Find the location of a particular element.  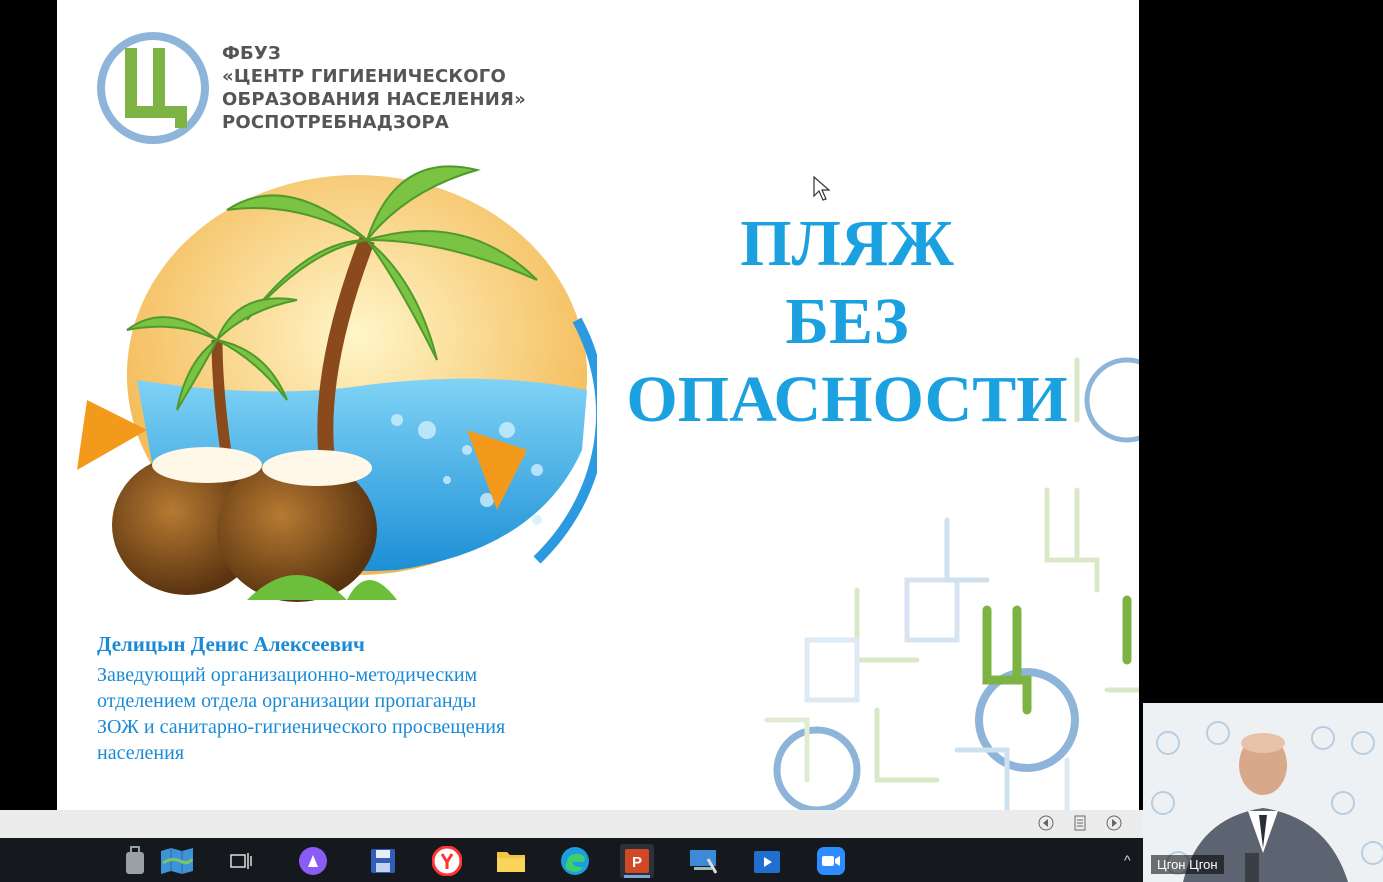

left-letterbox is located at coordinates (28, 405).